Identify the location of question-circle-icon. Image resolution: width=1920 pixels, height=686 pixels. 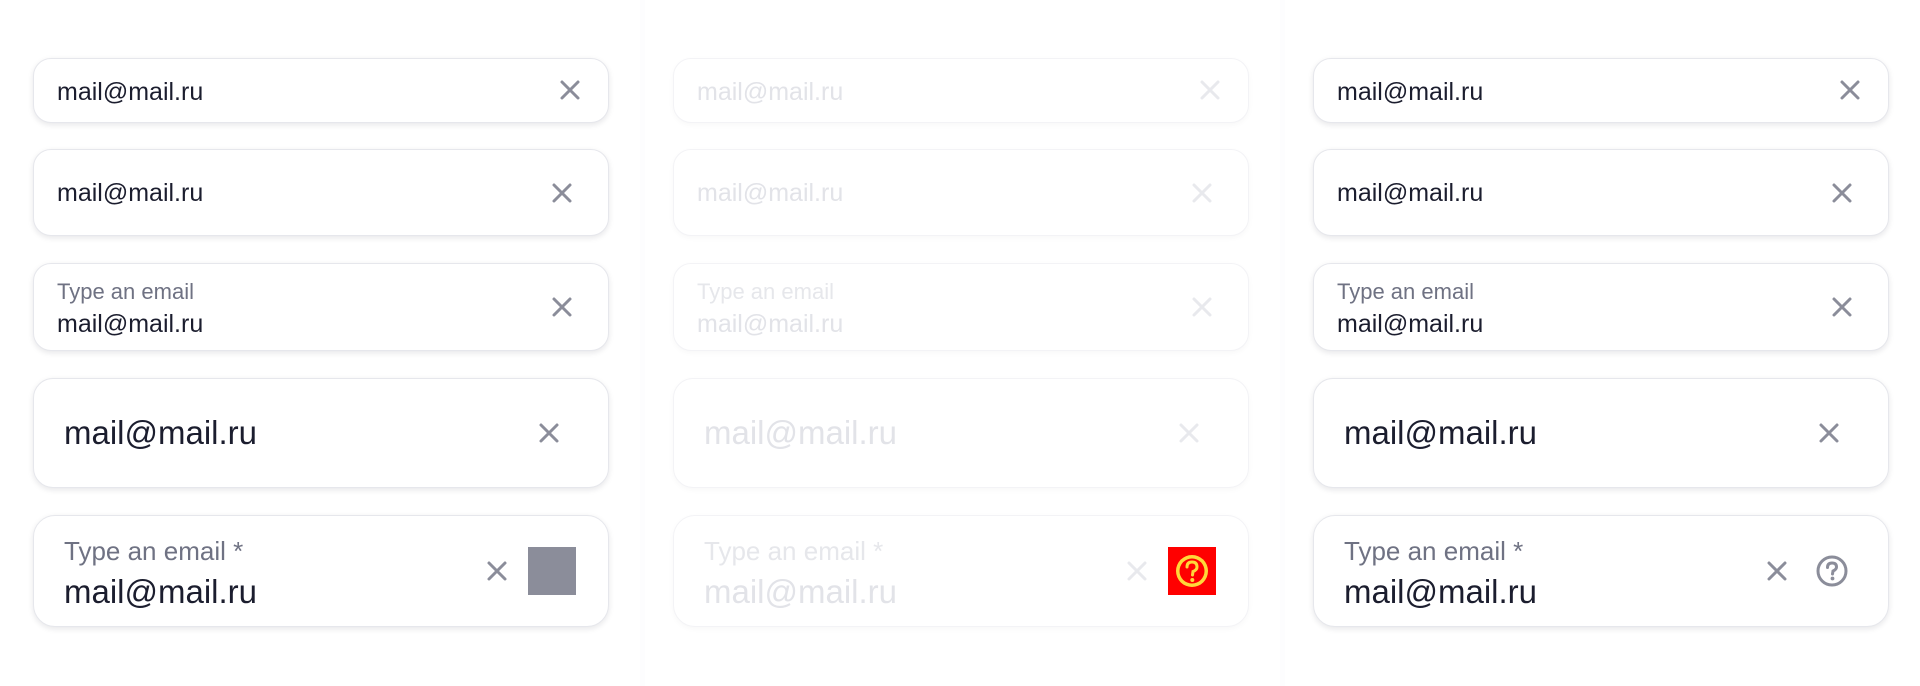
(1832, 571).